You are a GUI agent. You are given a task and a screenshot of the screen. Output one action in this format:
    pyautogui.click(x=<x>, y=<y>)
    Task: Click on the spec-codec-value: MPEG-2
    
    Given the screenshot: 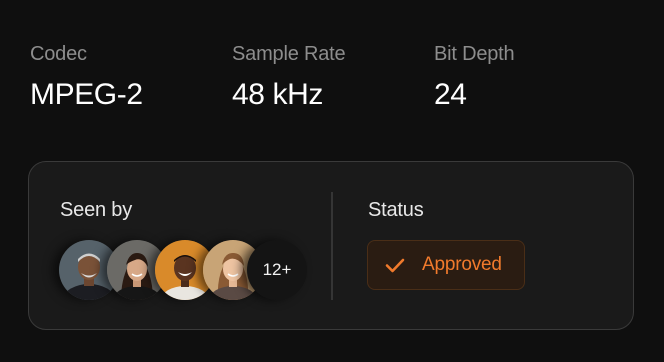 What is the action you would take?
    pyautogui.click(x=86, y=94)
    